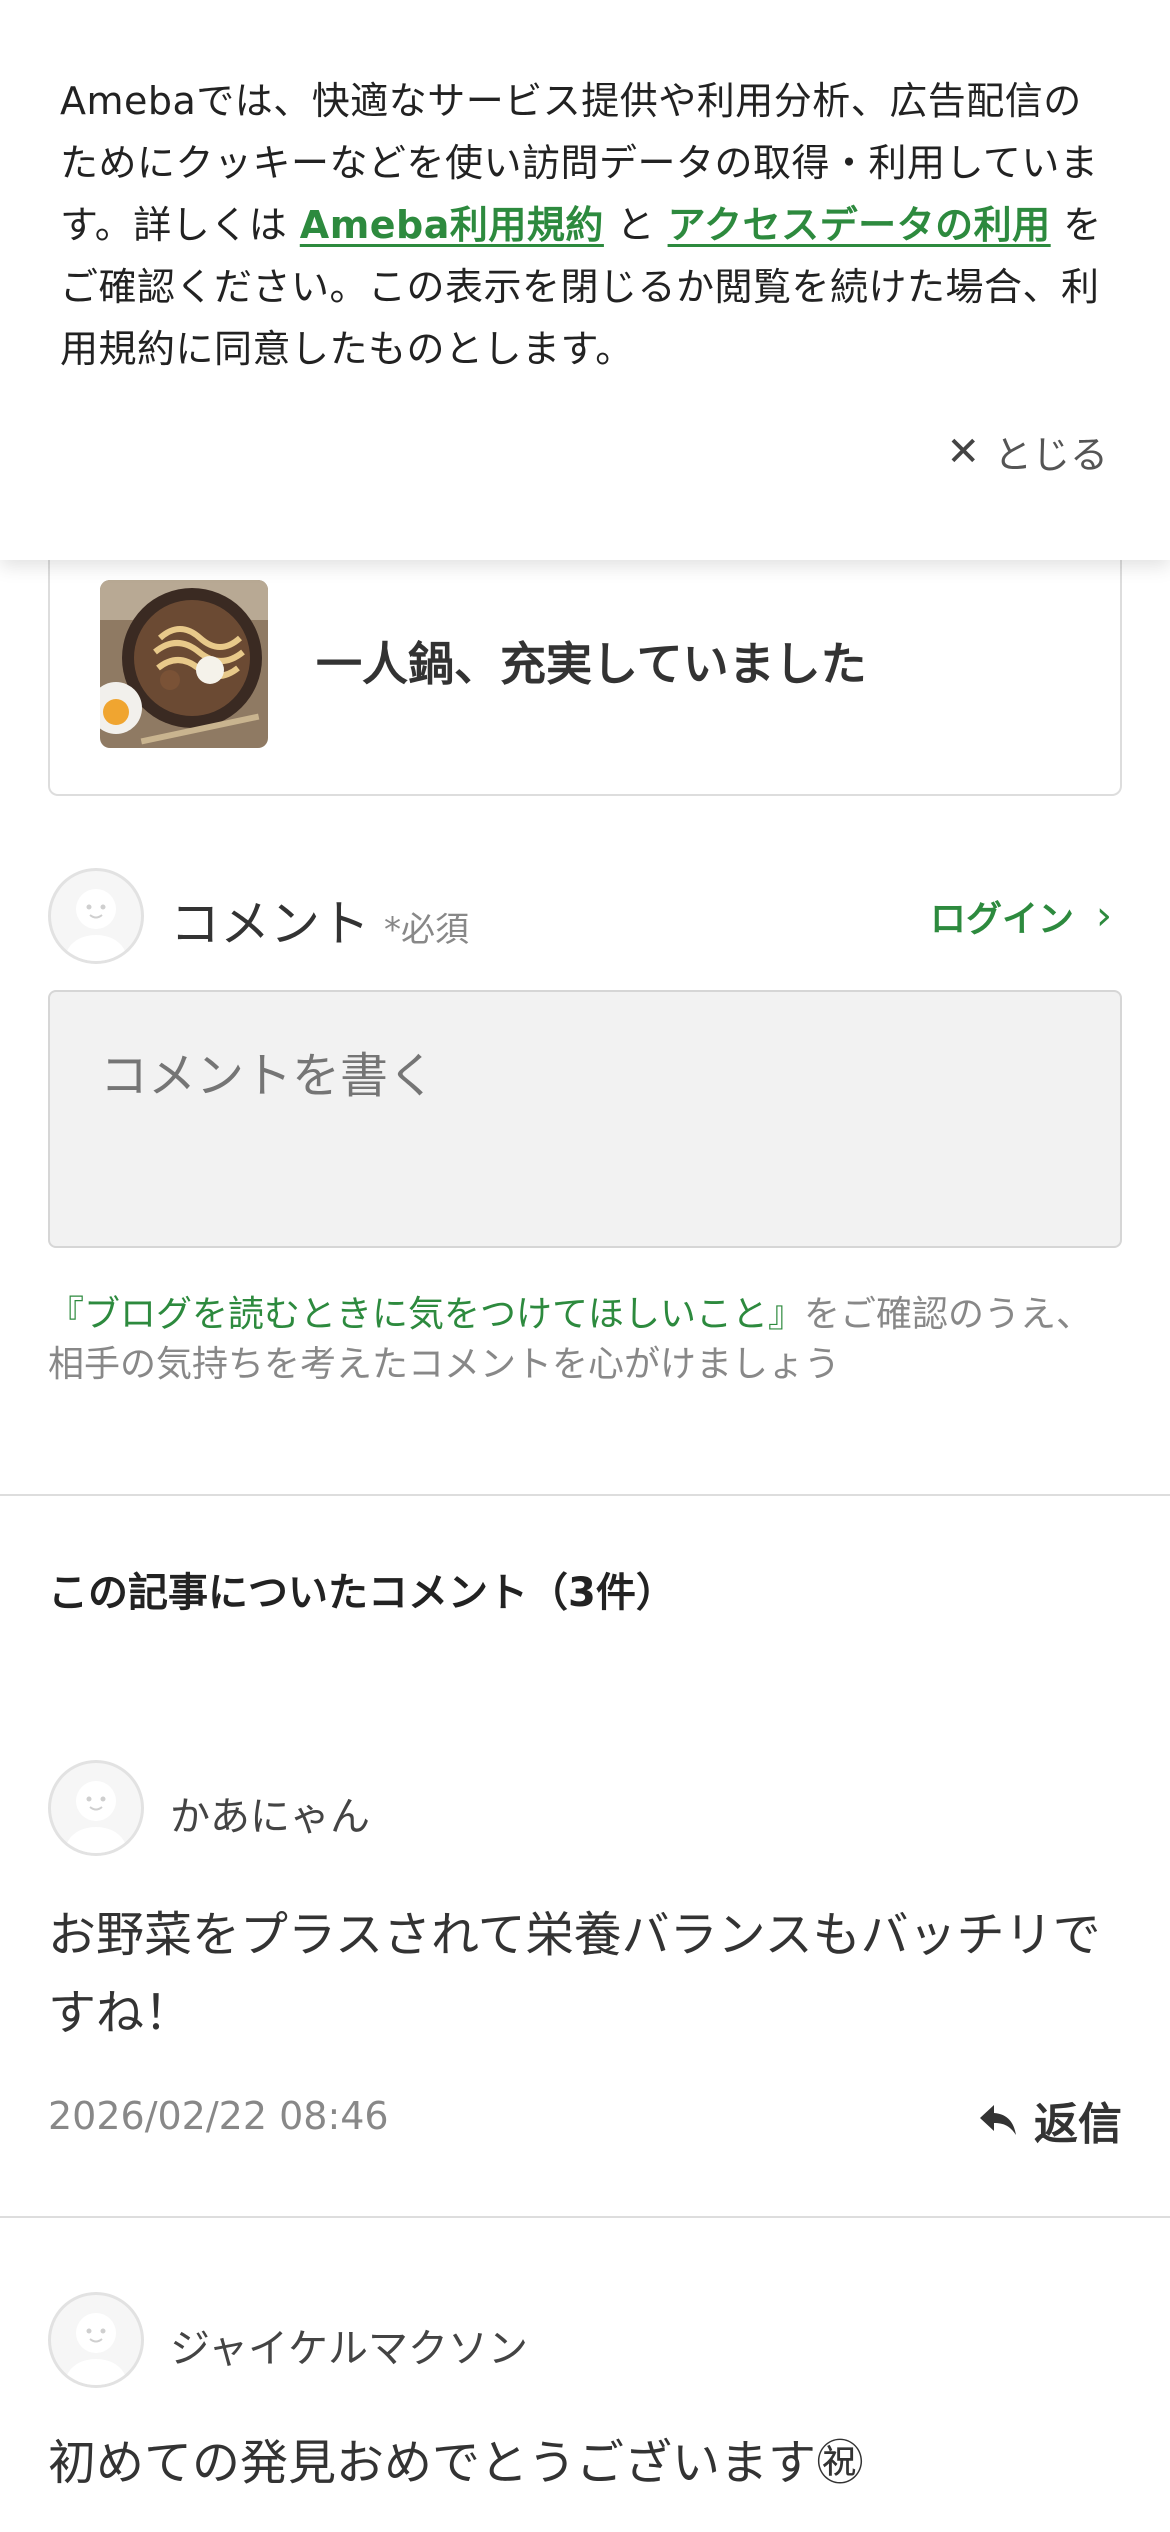  Describe the element at coordinates (963, 451) in the screenshot. I see `close-icon: ✕` at that location.